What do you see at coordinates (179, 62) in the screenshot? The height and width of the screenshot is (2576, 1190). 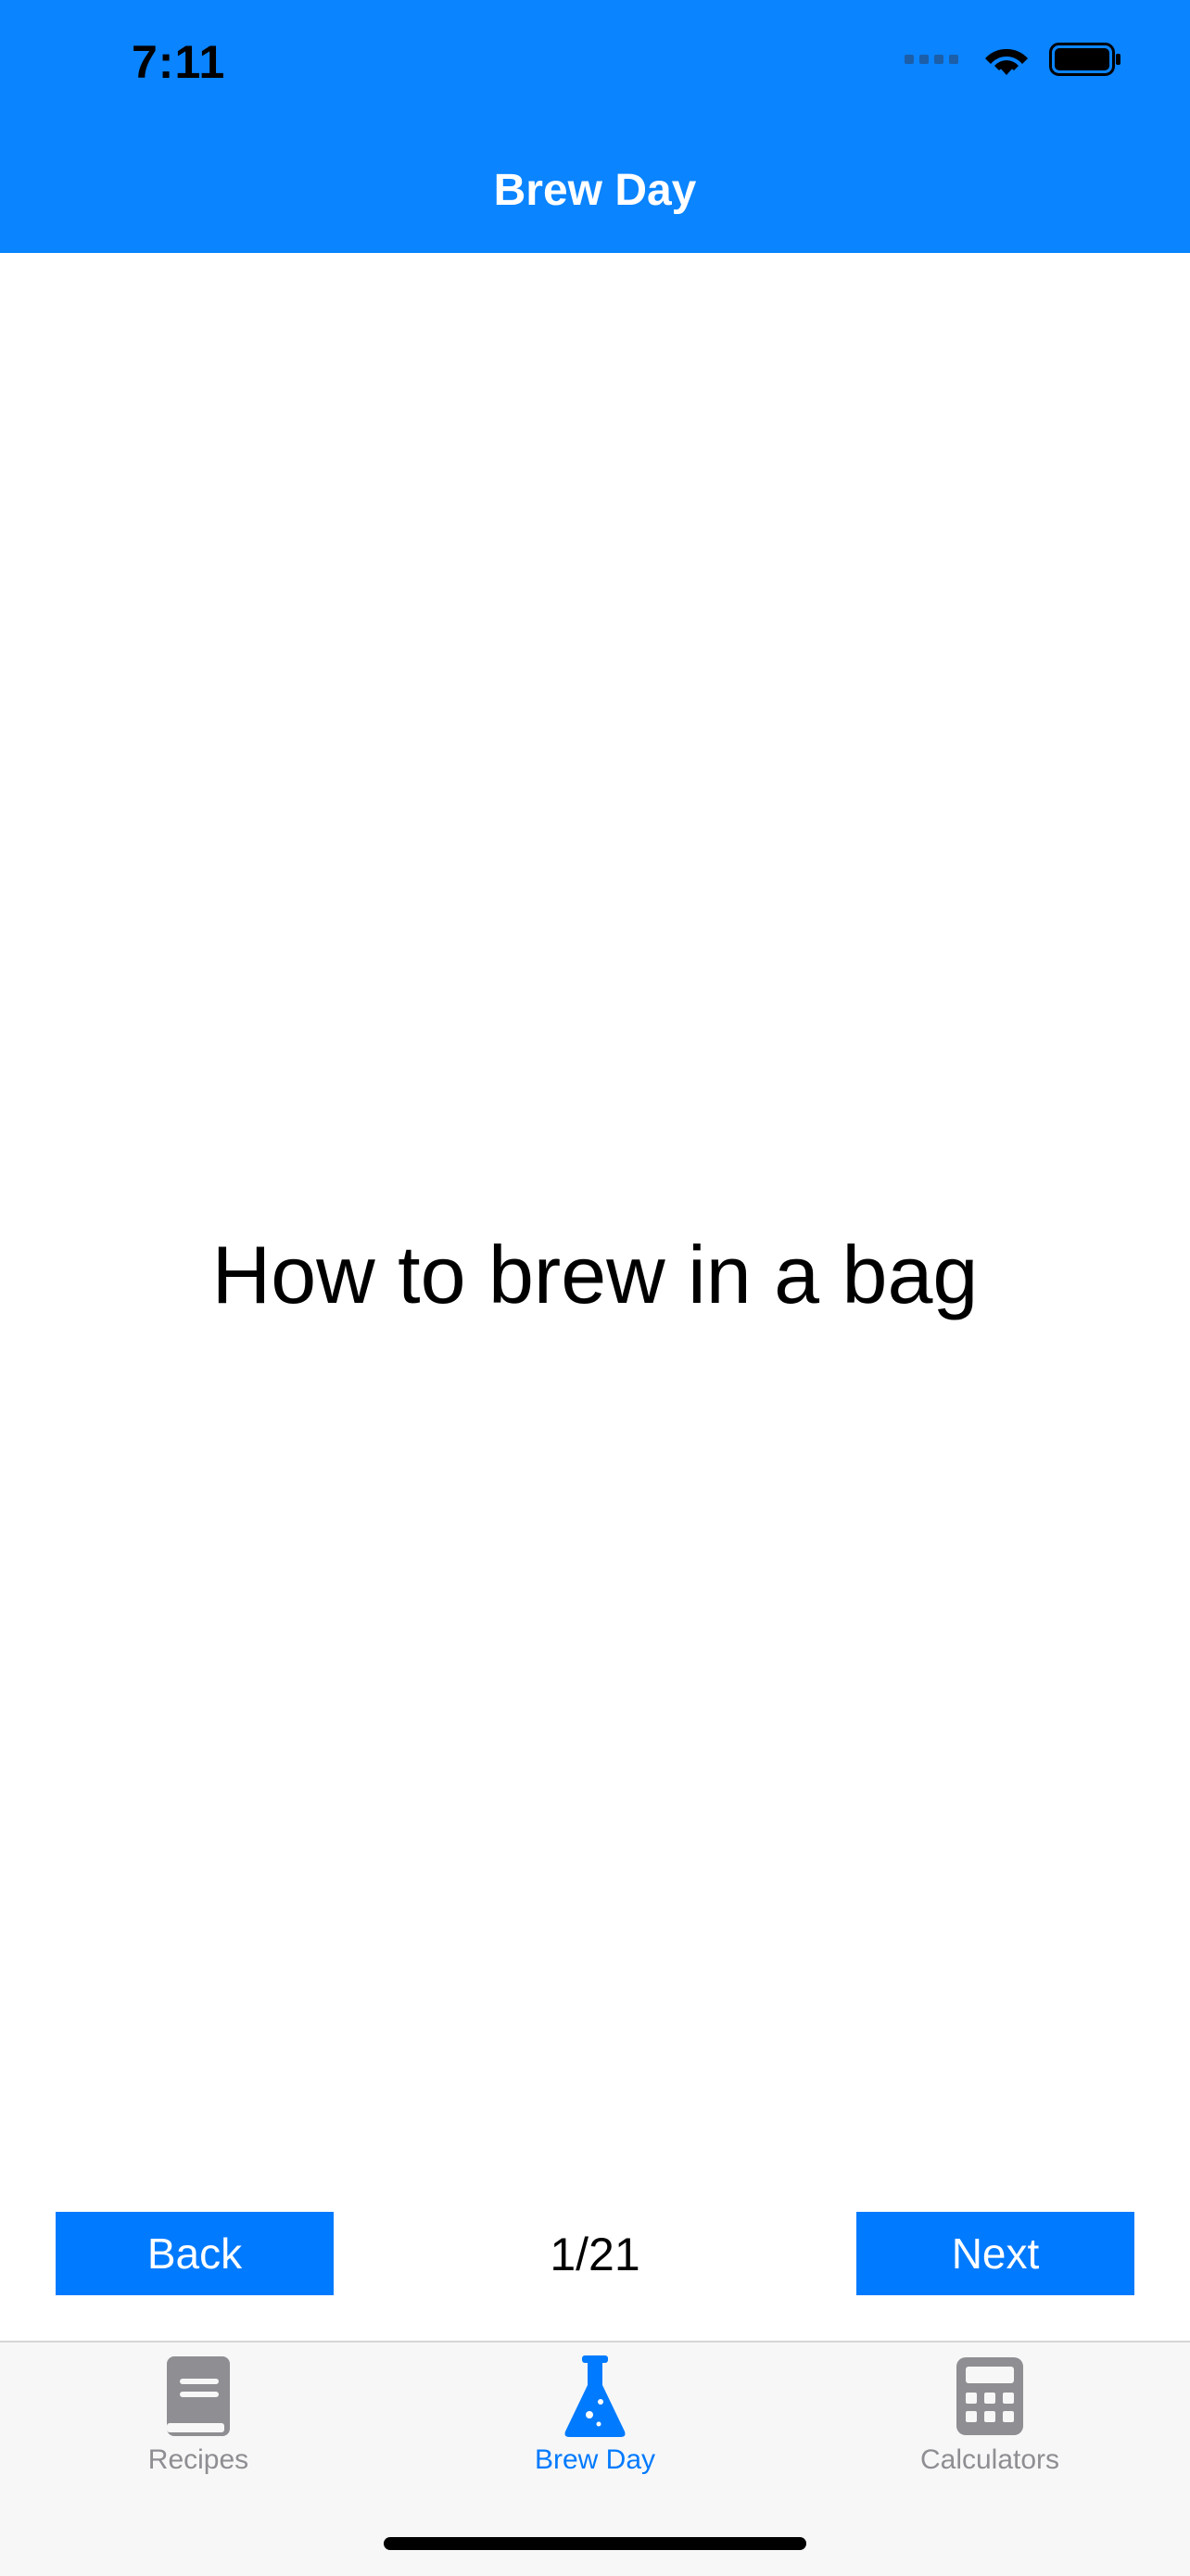 I see `status-time: 7:11` at bounding box center [179, 62].